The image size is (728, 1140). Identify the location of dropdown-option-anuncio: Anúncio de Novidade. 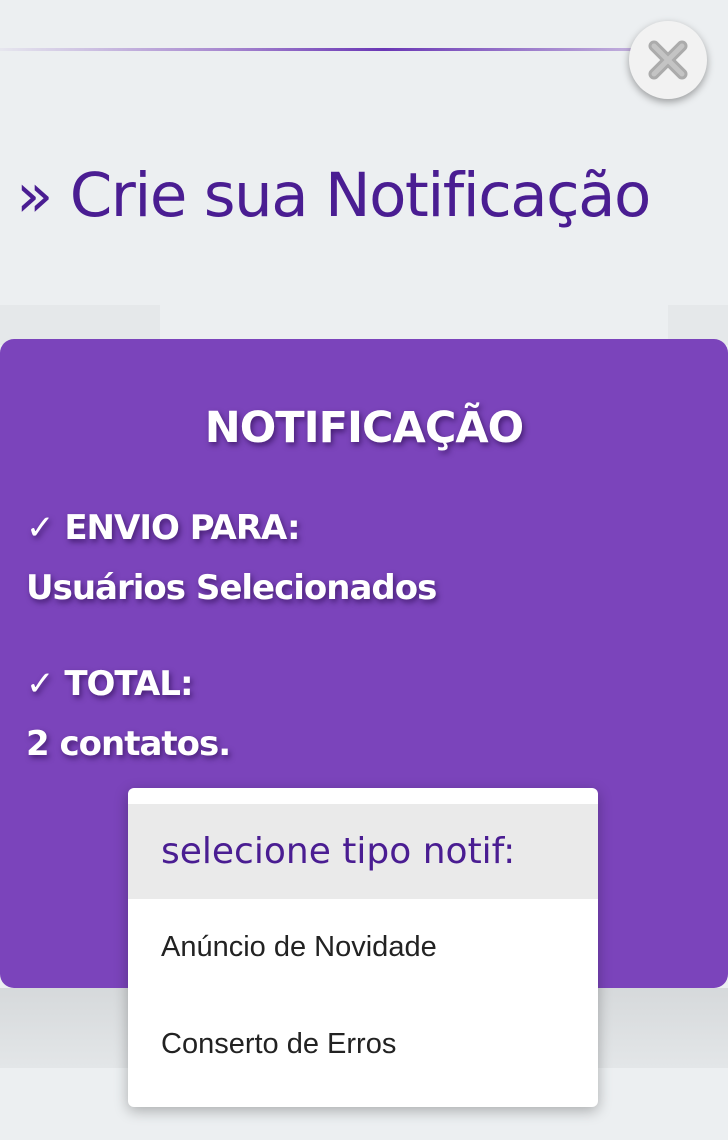
(363, 947).